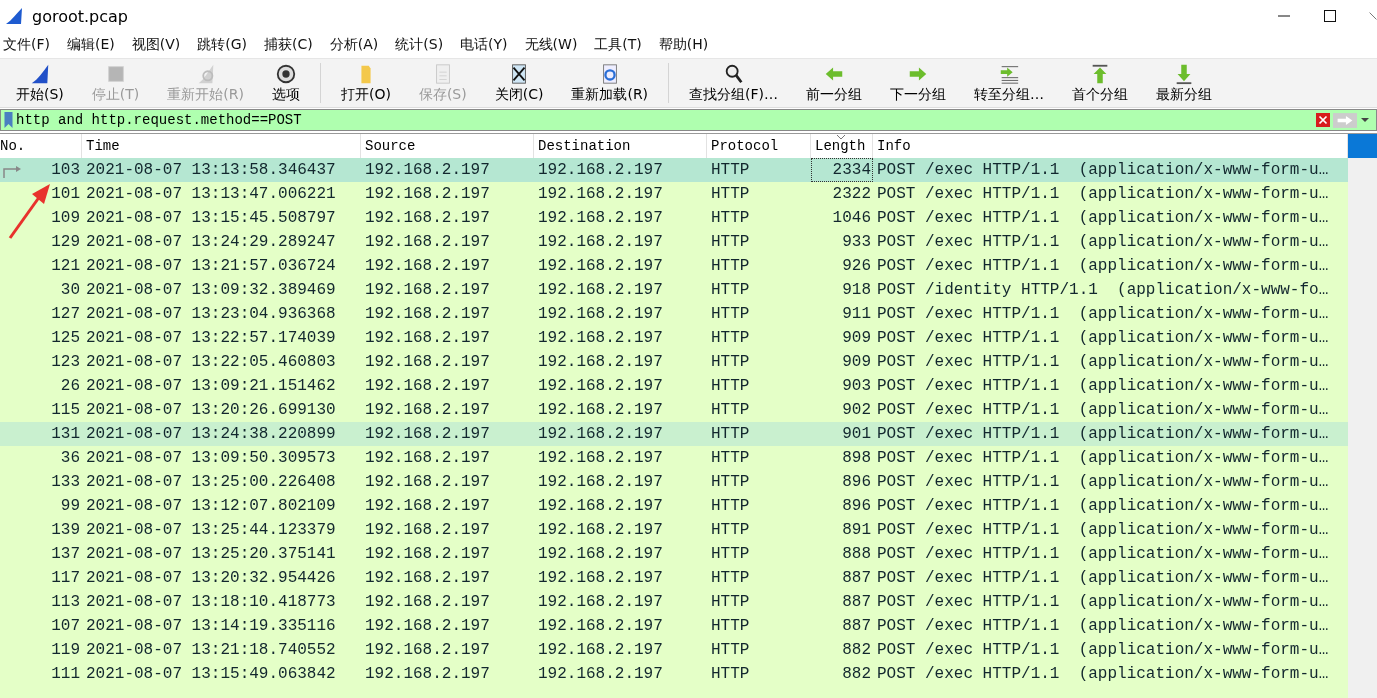  What do you see at coordinates (918, 83) in the screenshot?
I see `toolbar-button: 下一分组` at bounding box center [918, 83].